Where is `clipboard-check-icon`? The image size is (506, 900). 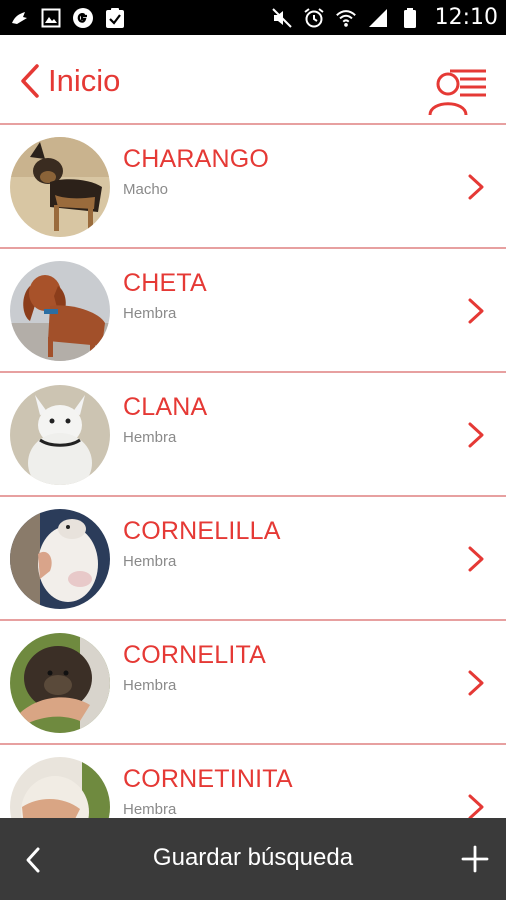 clipboard-check-icon is located at coordinates (115, 18).